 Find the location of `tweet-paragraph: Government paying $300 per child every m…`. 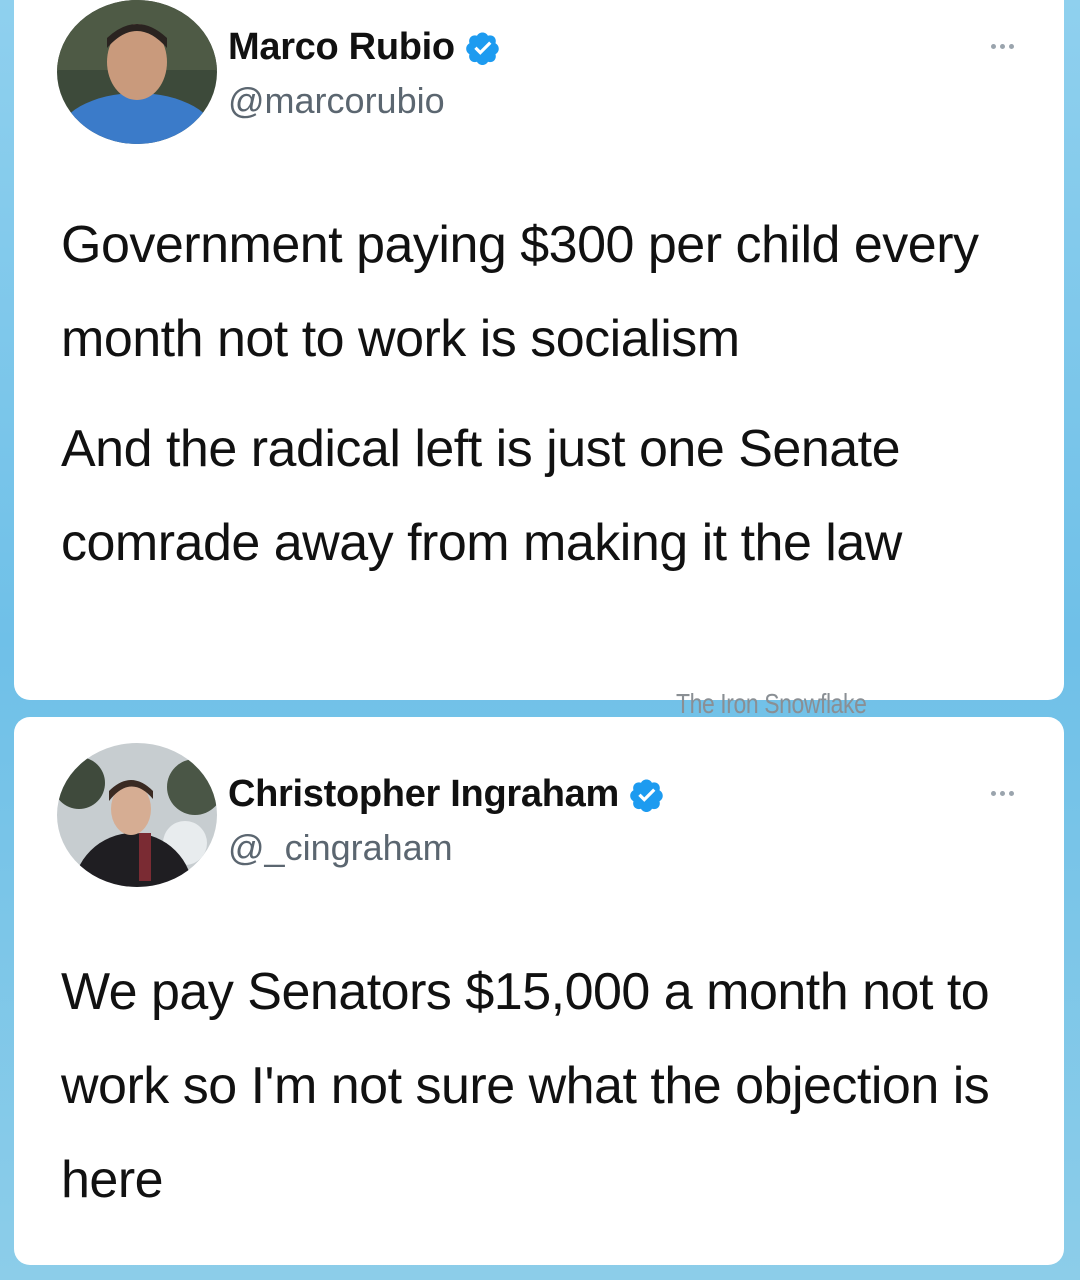

tweet-paragraph: Government paying $300 per child every m… is located at coordinates (520, 292).